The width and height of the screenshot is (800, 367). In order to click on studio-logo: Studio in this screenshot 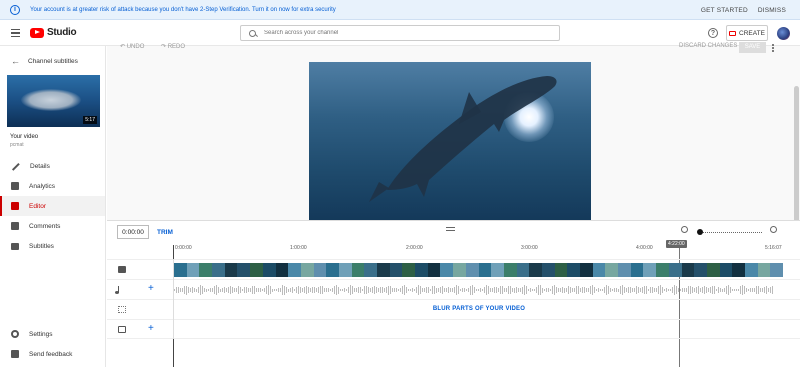, I will do `click(53, 32)`.